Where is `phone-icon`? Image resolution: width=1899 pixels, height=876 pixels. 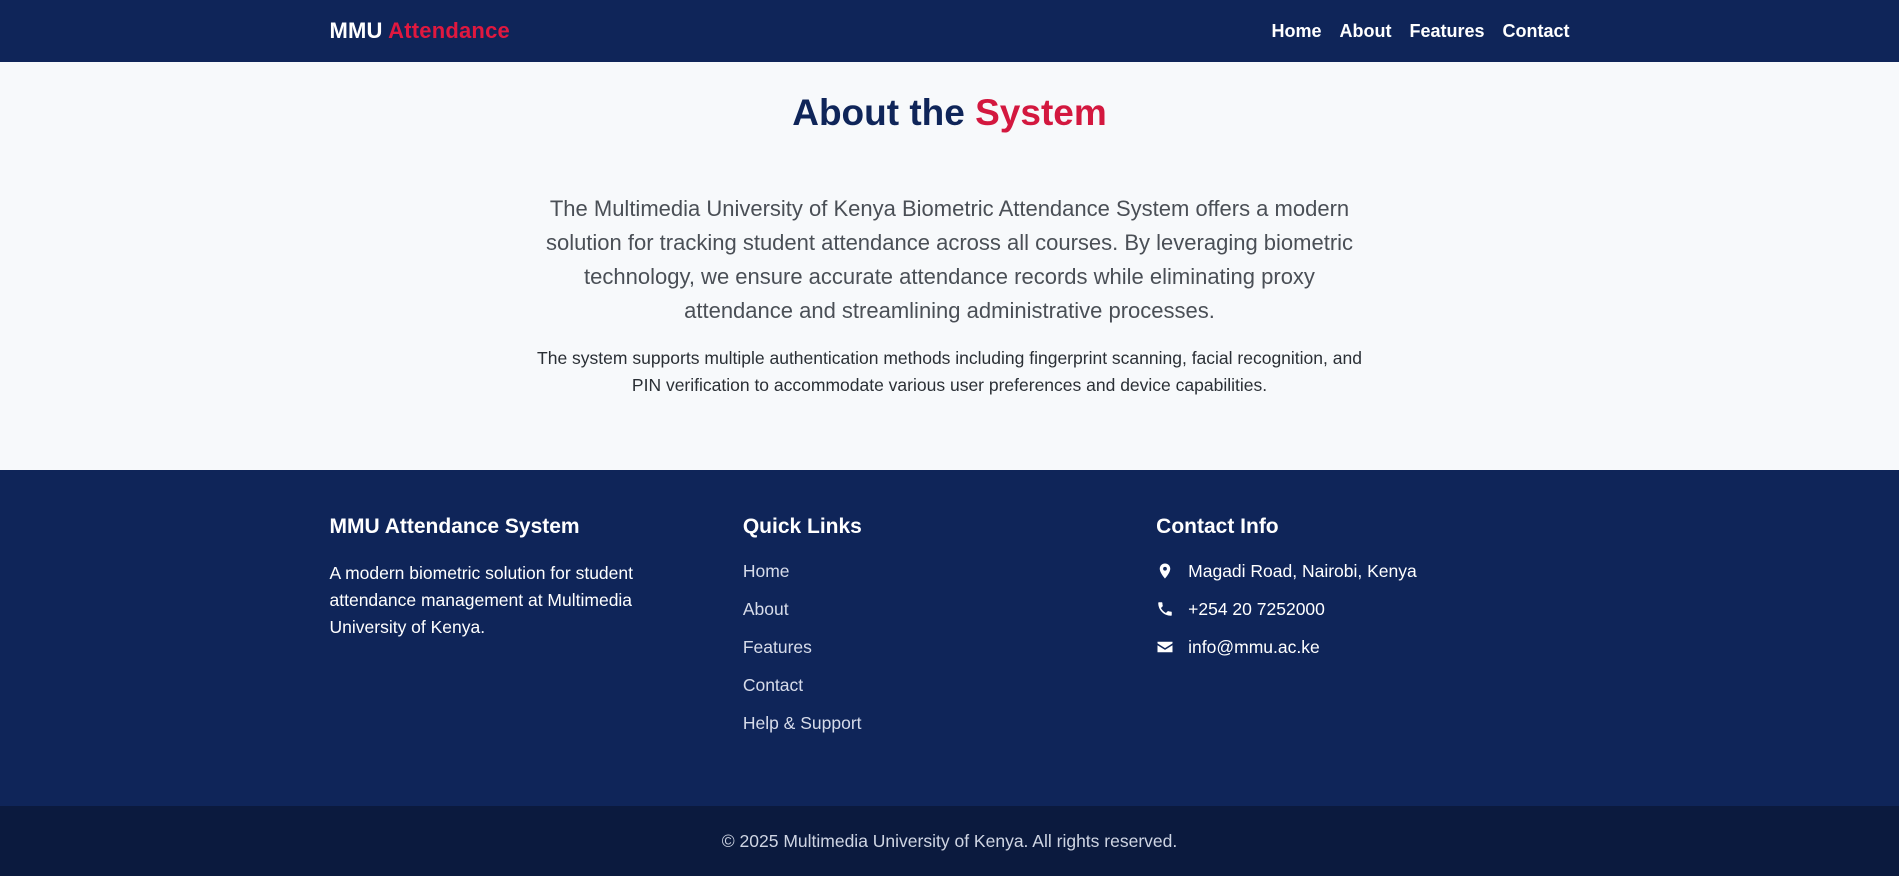
phone-icon is located at coordinates (1165, 609).